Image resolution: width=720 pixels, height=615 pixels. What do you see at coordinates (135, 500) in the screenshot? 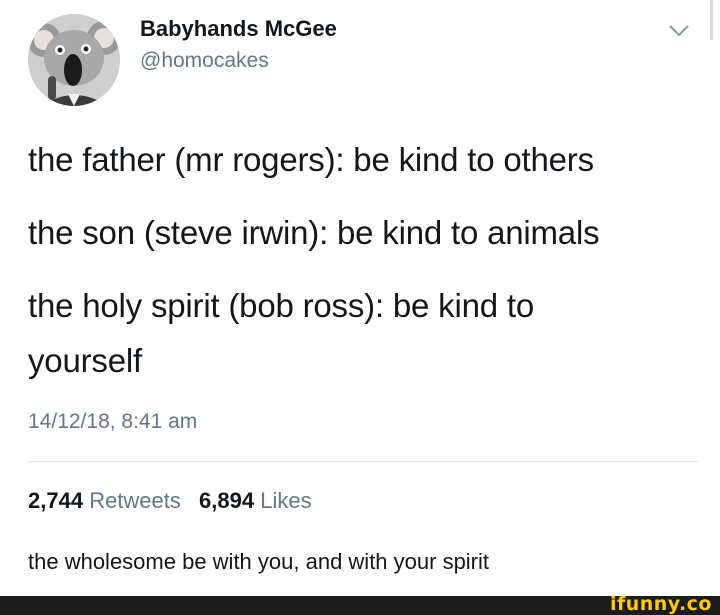
I see `retweets-label: Retweets` at bounding box center [135, 500].